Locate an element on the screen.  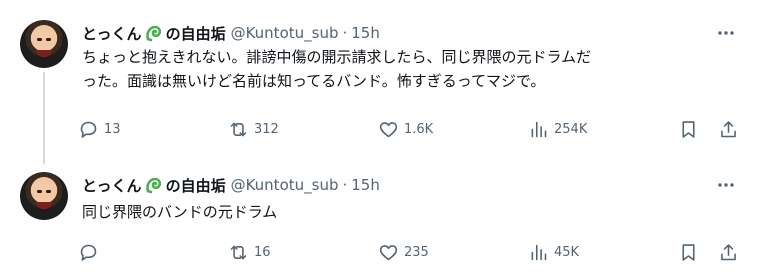
like-button: 1.6K is located at coordinates (405, 129).